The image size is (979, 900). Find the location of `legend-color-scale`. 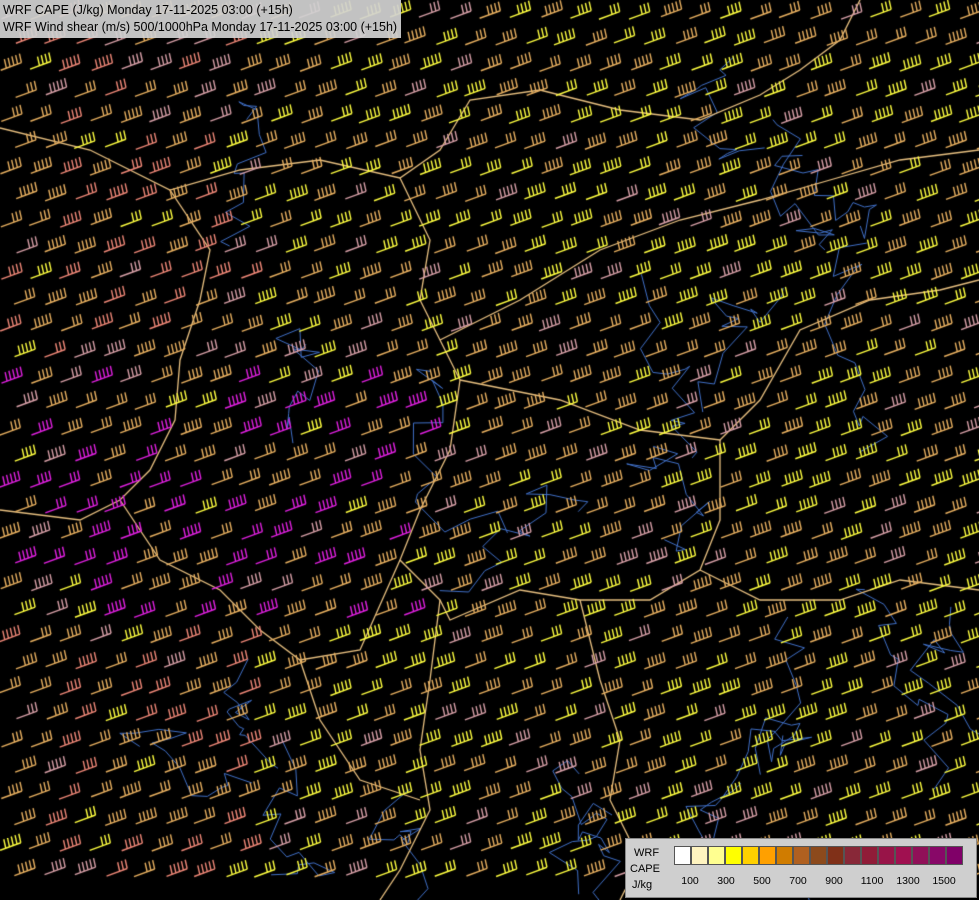

legend-color-scale is located at coordinates (818, 855).